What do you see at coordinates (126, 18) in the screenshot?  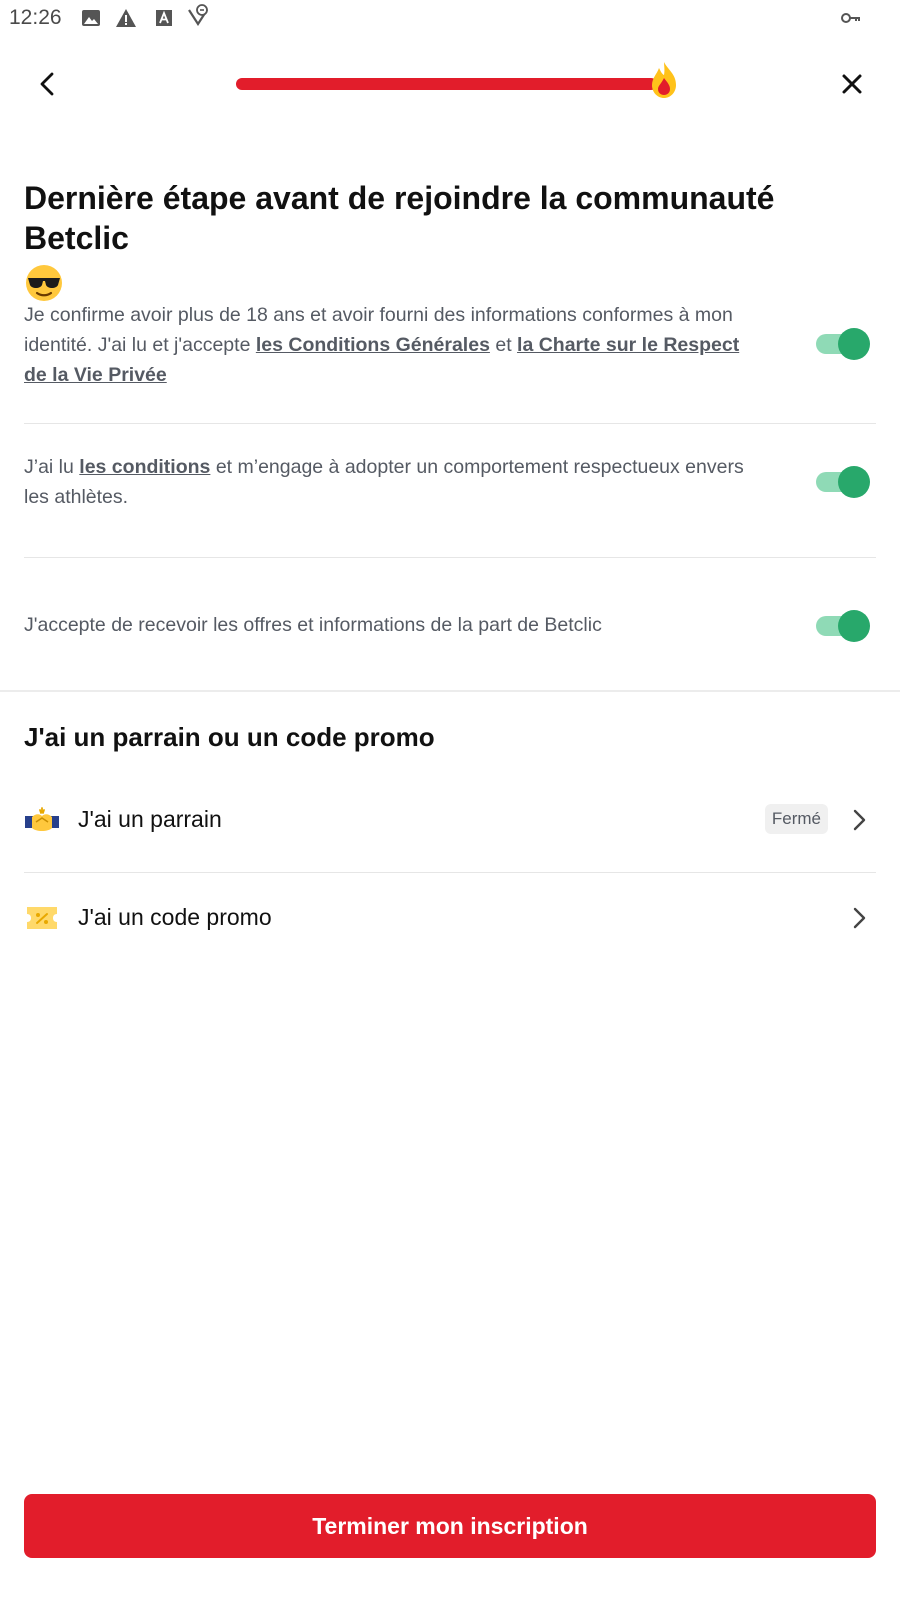 I see `warning-icon` at bounding box center [126, 18].